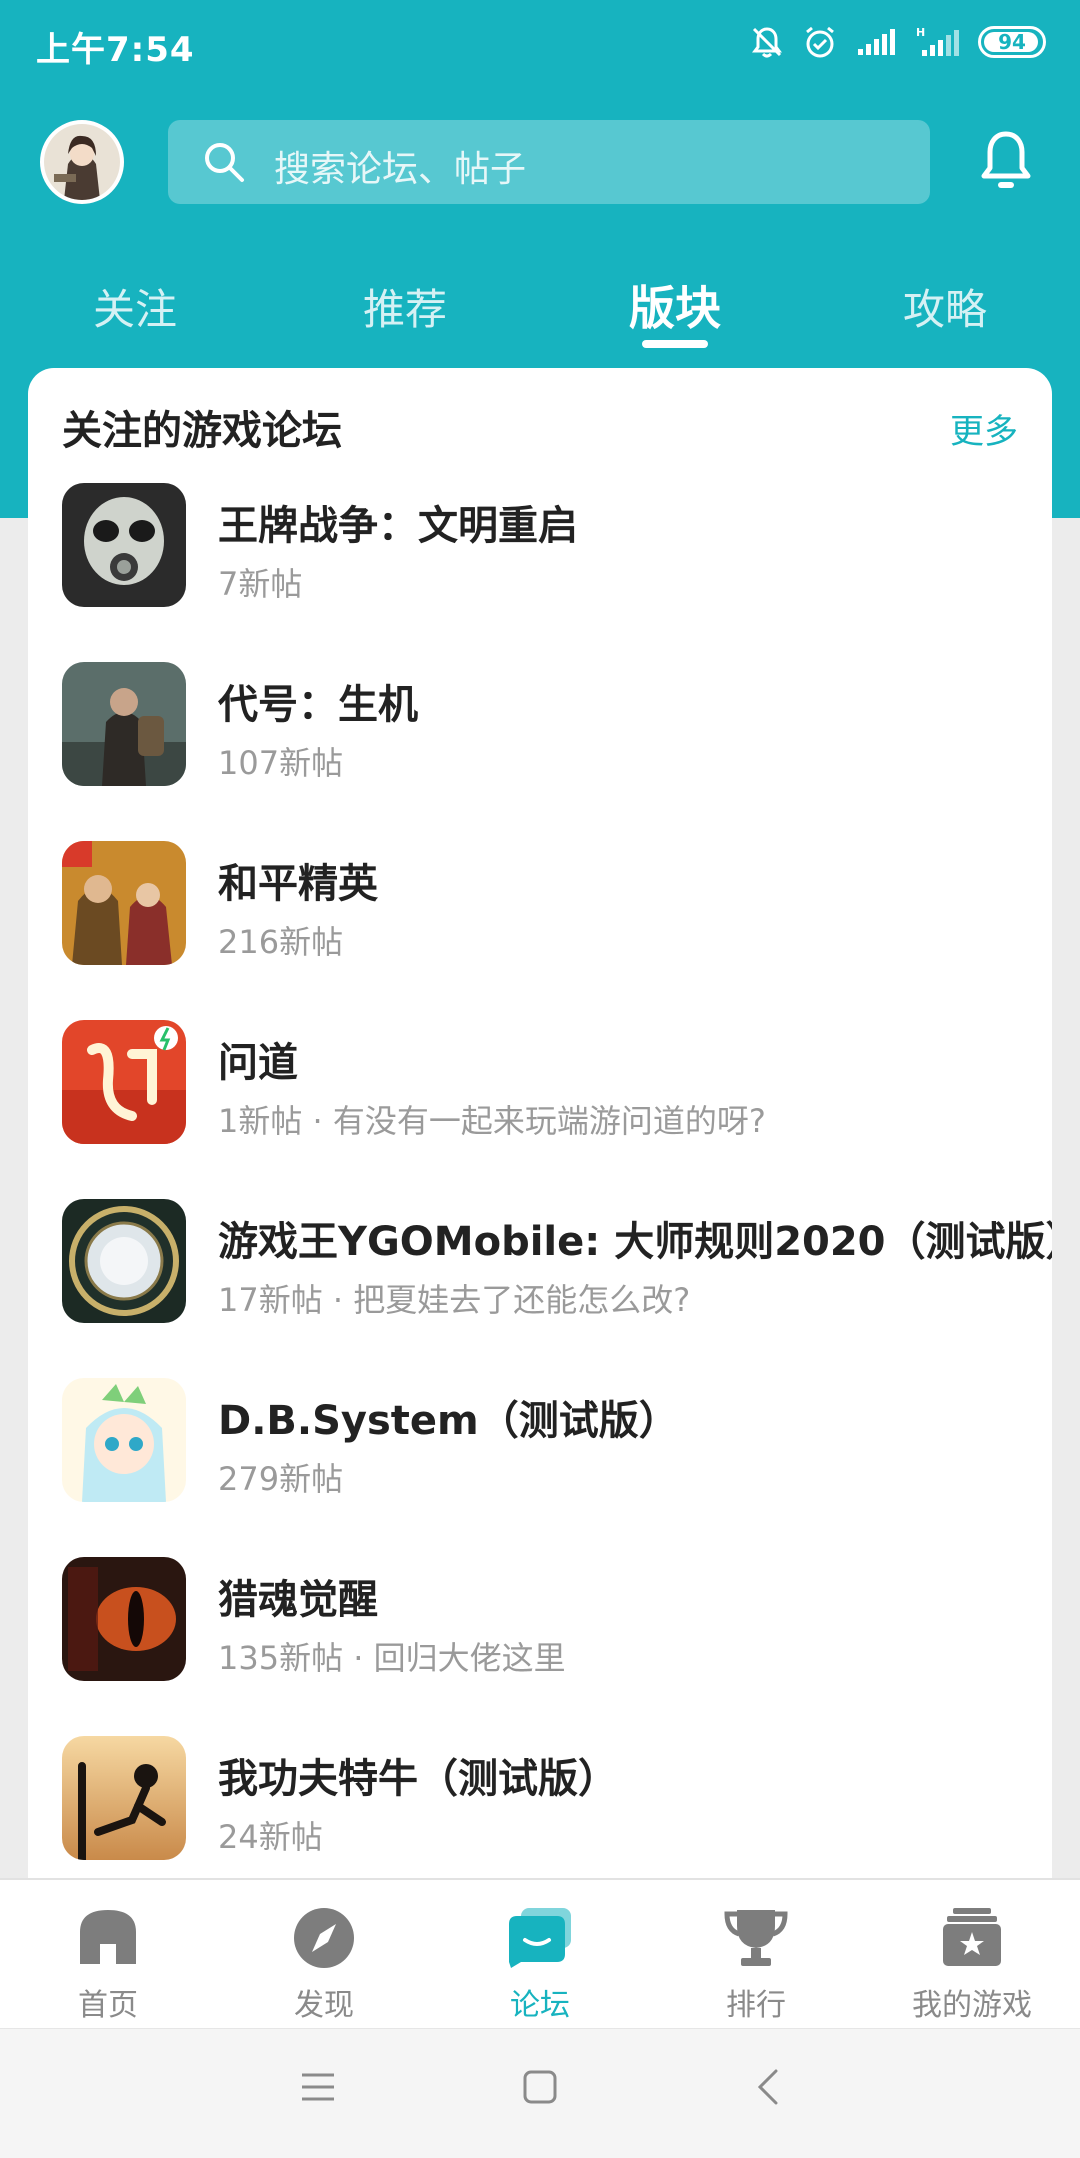  Describe the element at coordinates (281, 1479) in the screenshot. I see `forum-new-posts: 279新帖` at that location.